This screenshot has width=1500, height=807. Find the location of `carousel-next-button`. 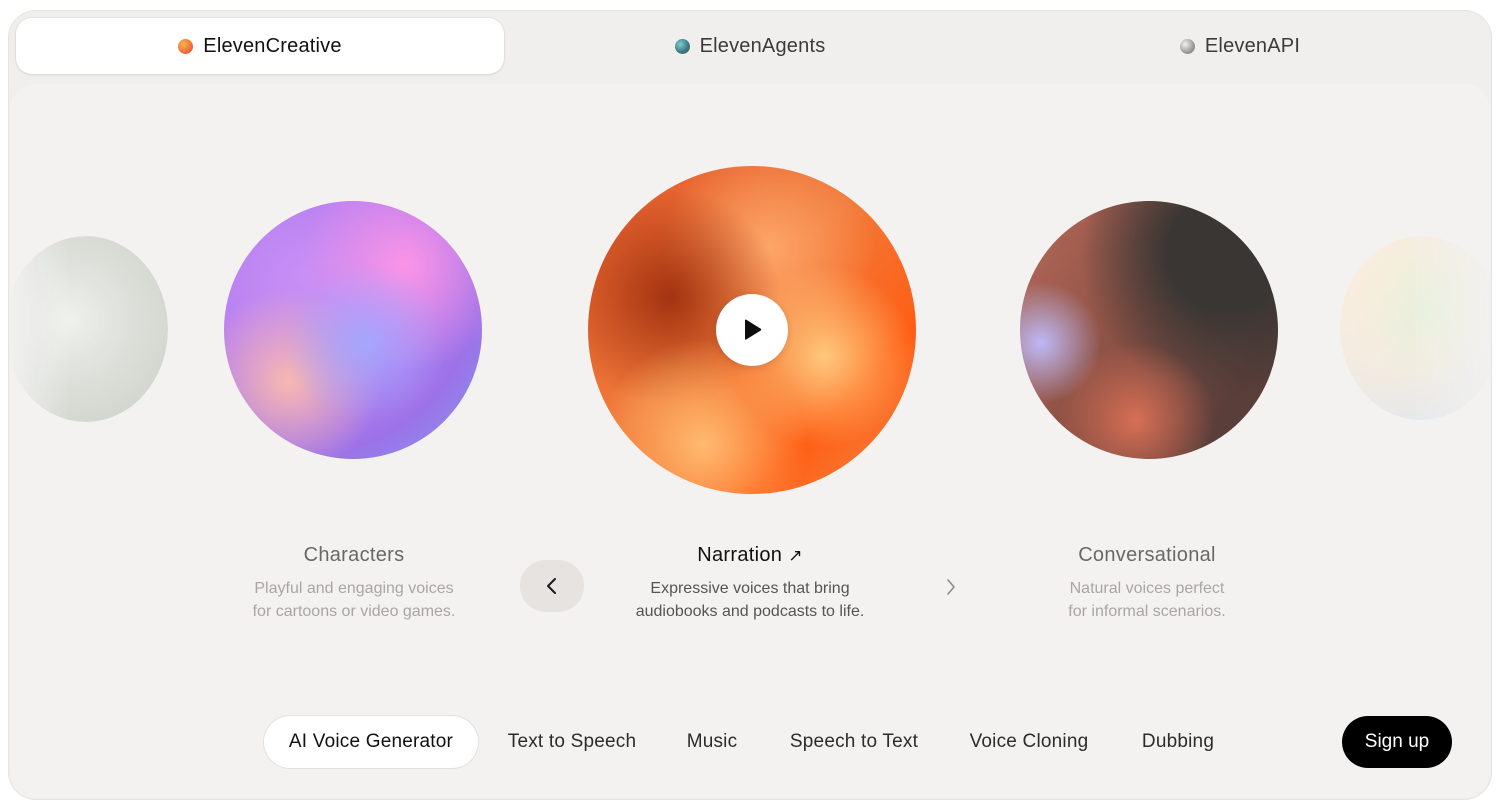

carousel-next-button is located at coordinates (951, 587).